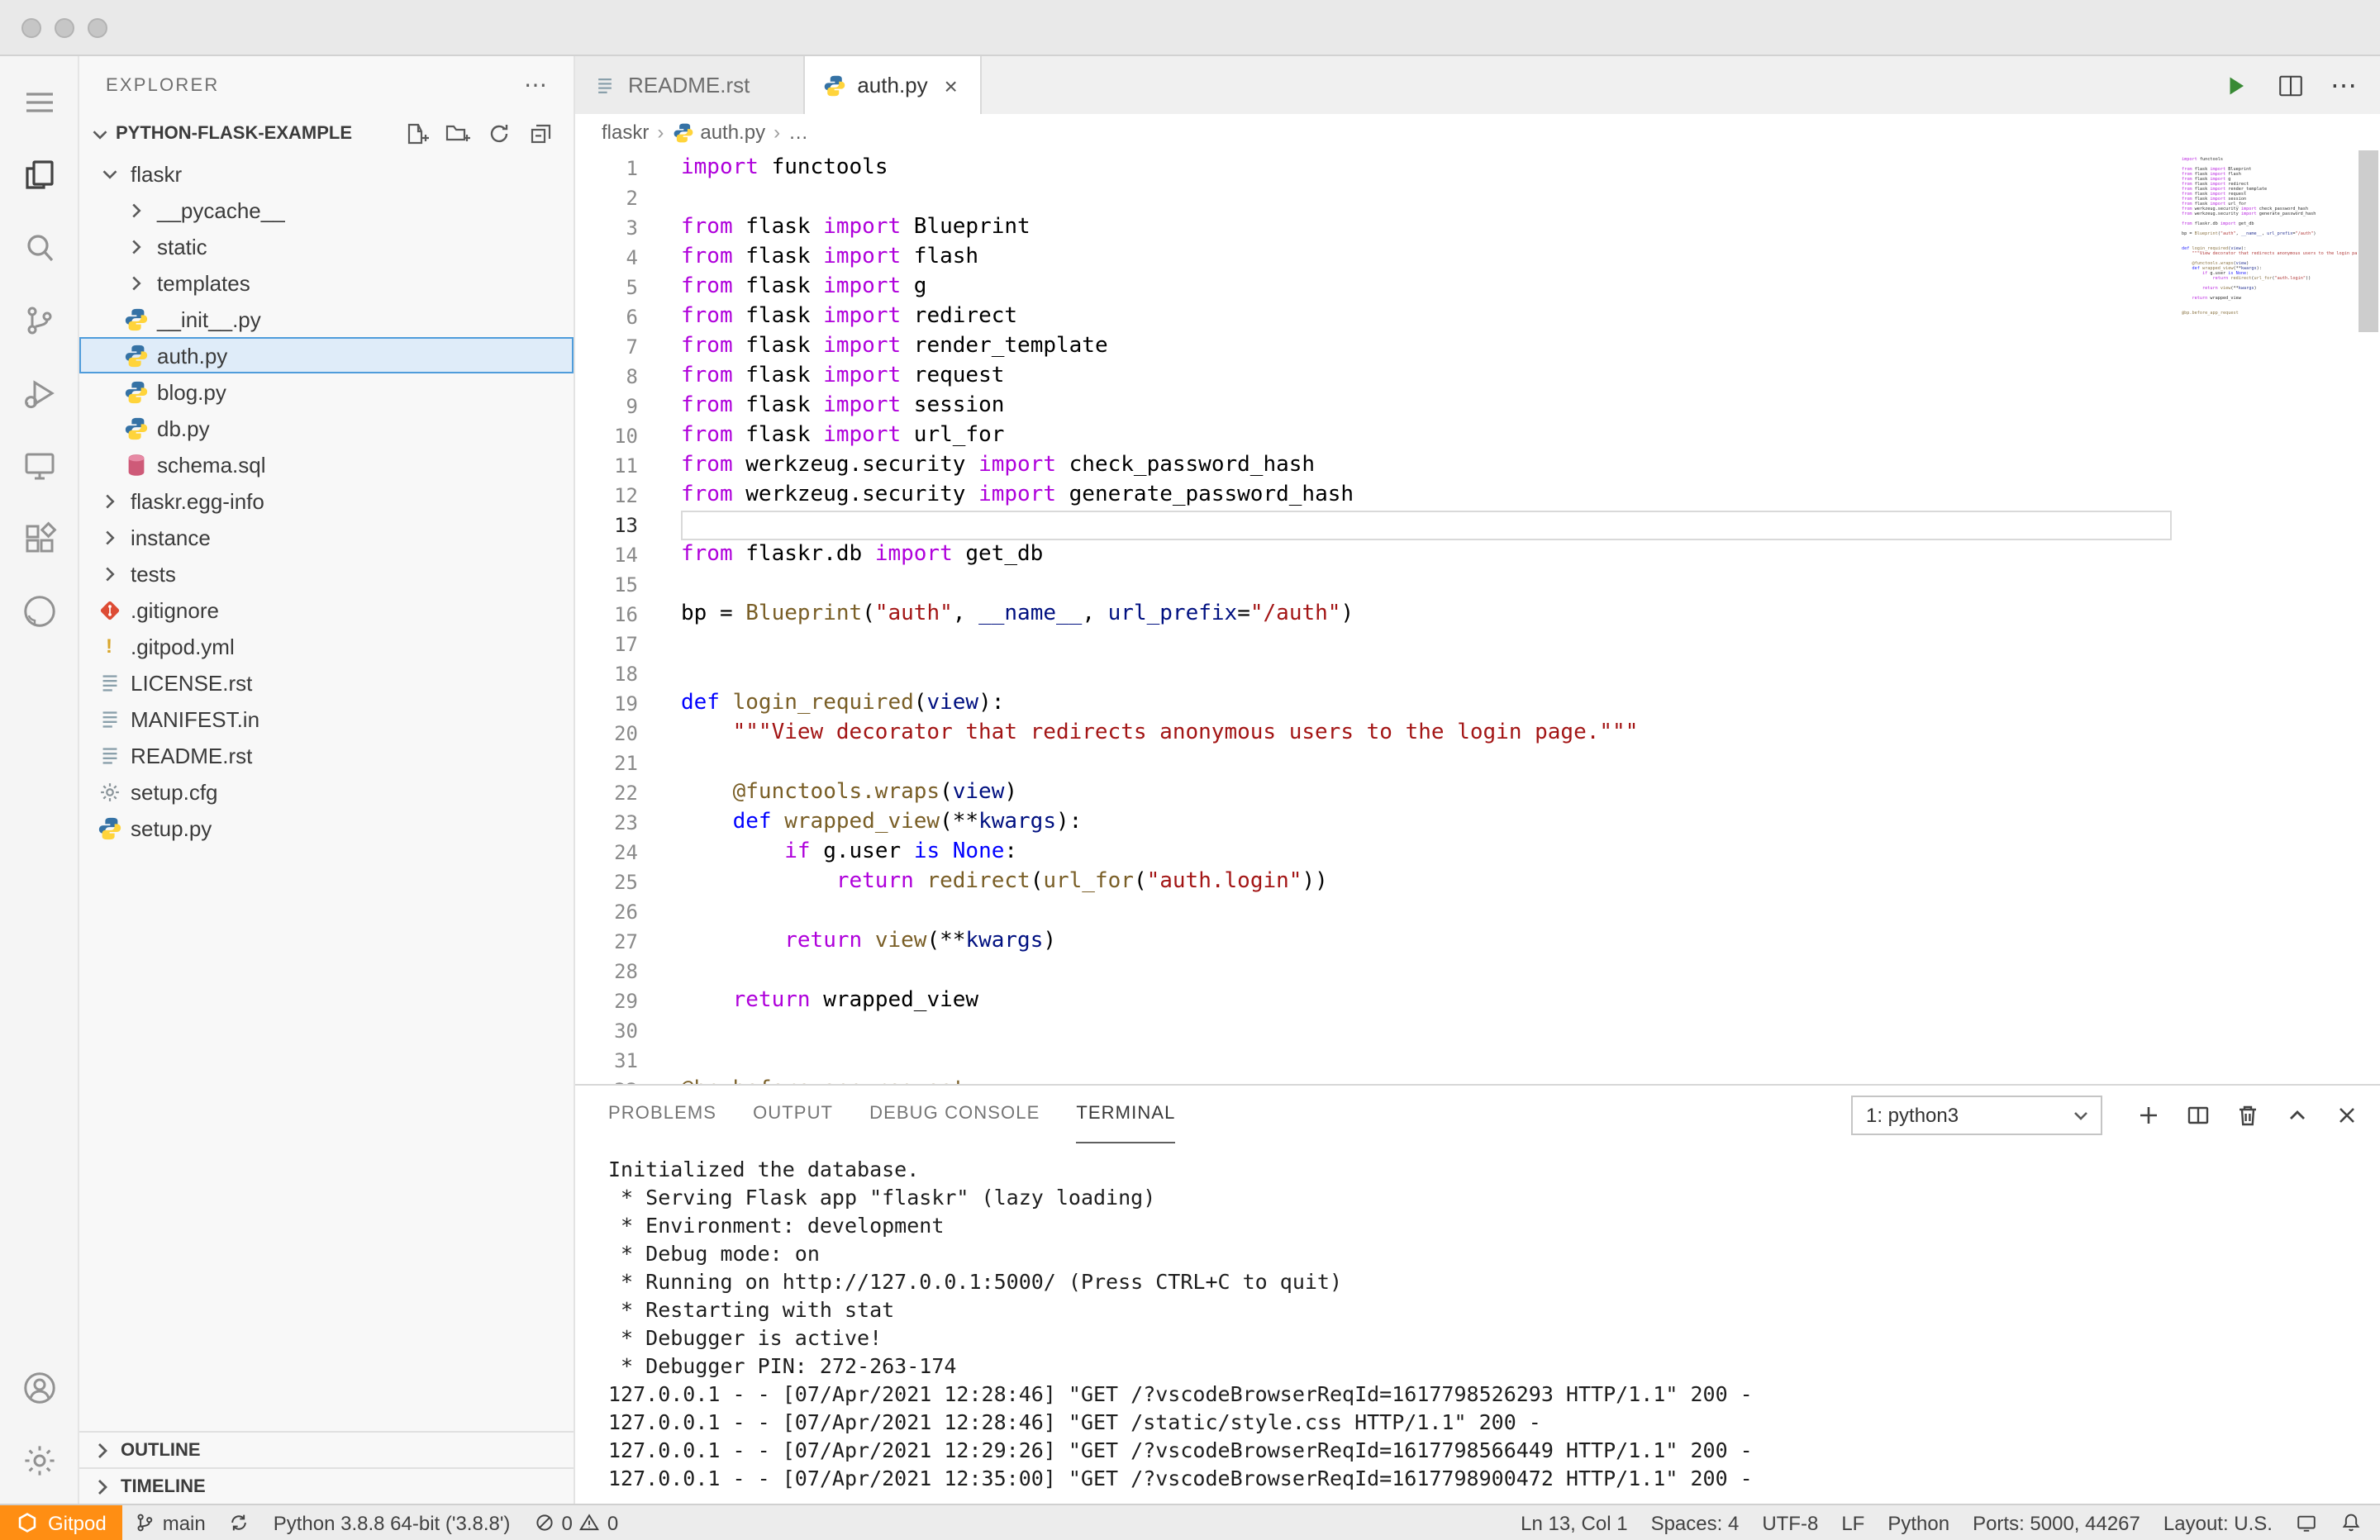 The image size is (2380, 1540). Describe the element at coordinates (2297, 1114) in the screenshot. I see `maximize-panel-icon` at that location.